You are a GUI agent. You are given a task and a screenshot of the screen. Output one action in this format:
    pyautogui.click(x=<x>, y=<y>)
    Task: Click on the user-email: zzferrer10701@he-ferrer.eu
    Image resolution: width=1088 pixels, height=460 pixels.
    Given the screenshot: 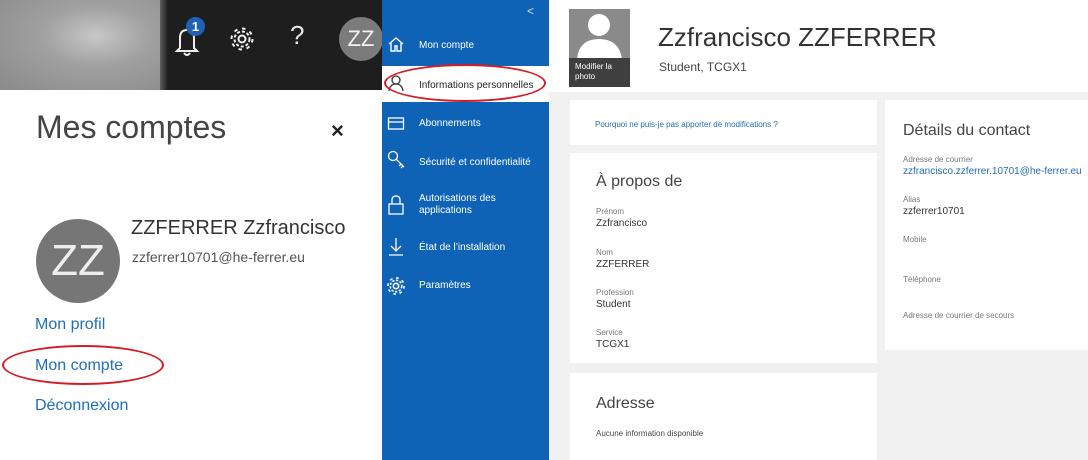 What is the action you would take?
    pyautogui.click(x=218, y=257)
    